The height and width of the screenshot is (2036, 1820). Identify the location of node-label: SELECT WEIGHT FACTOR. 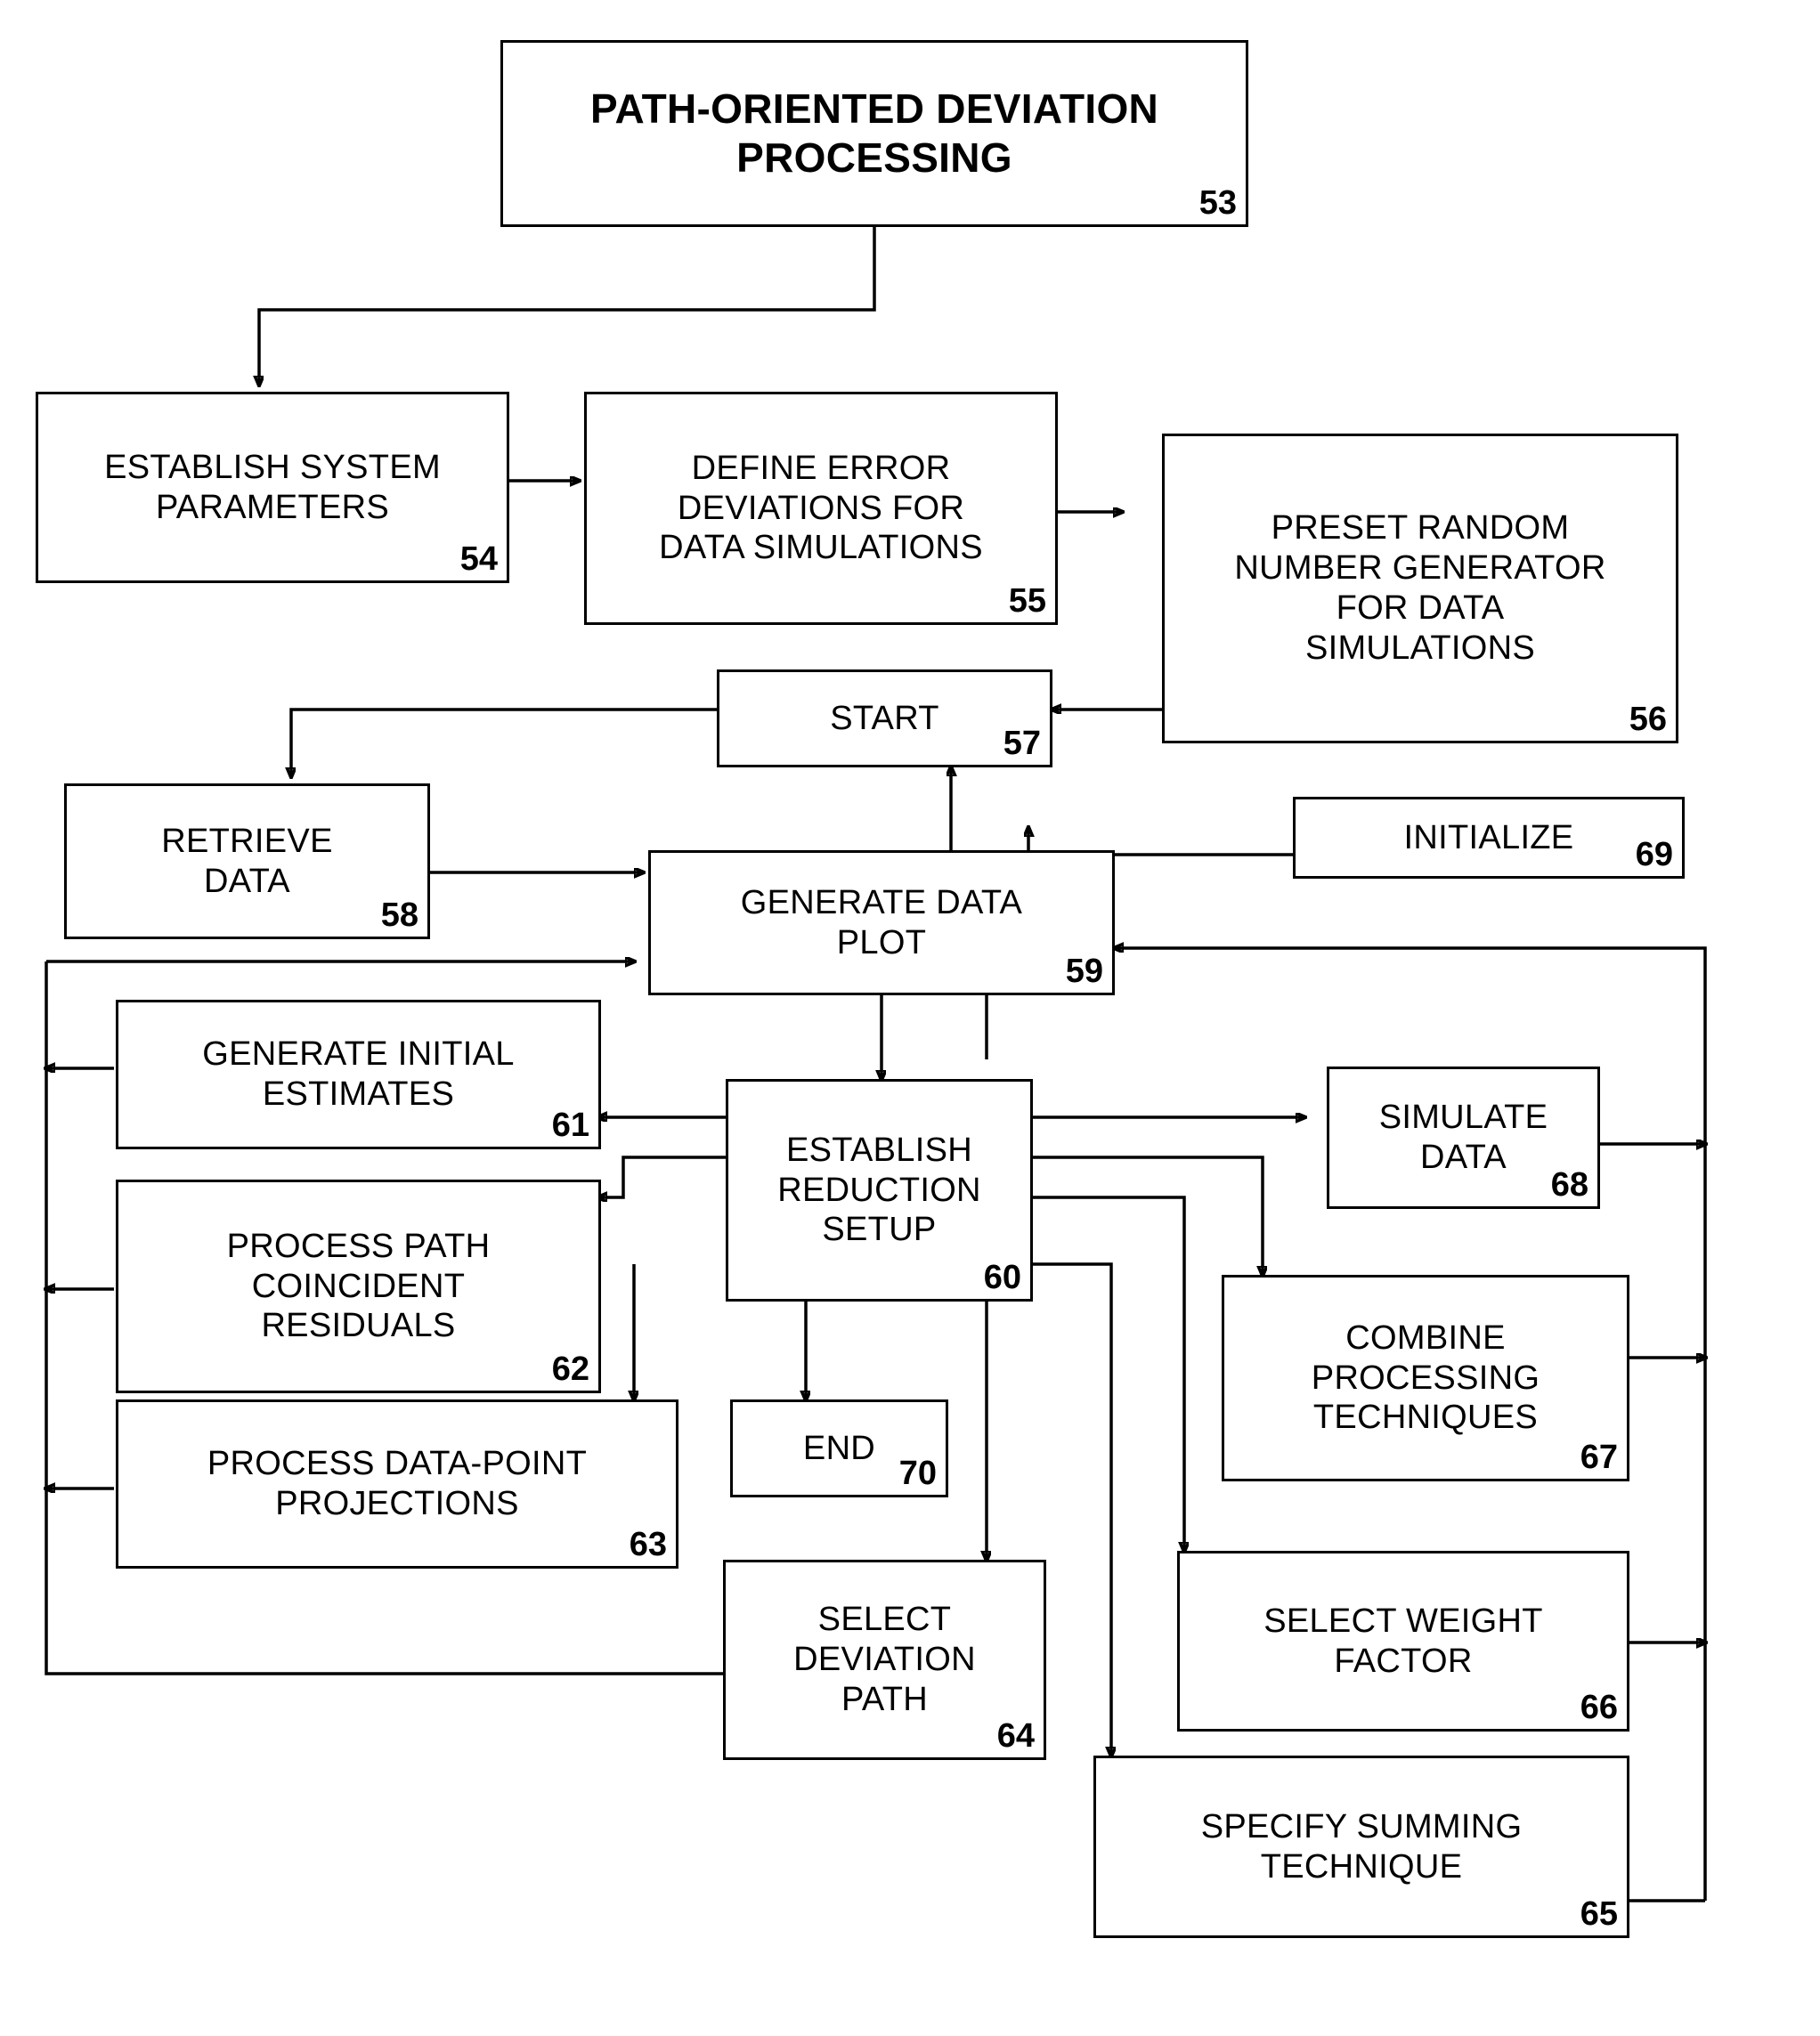
(1403, 1641).